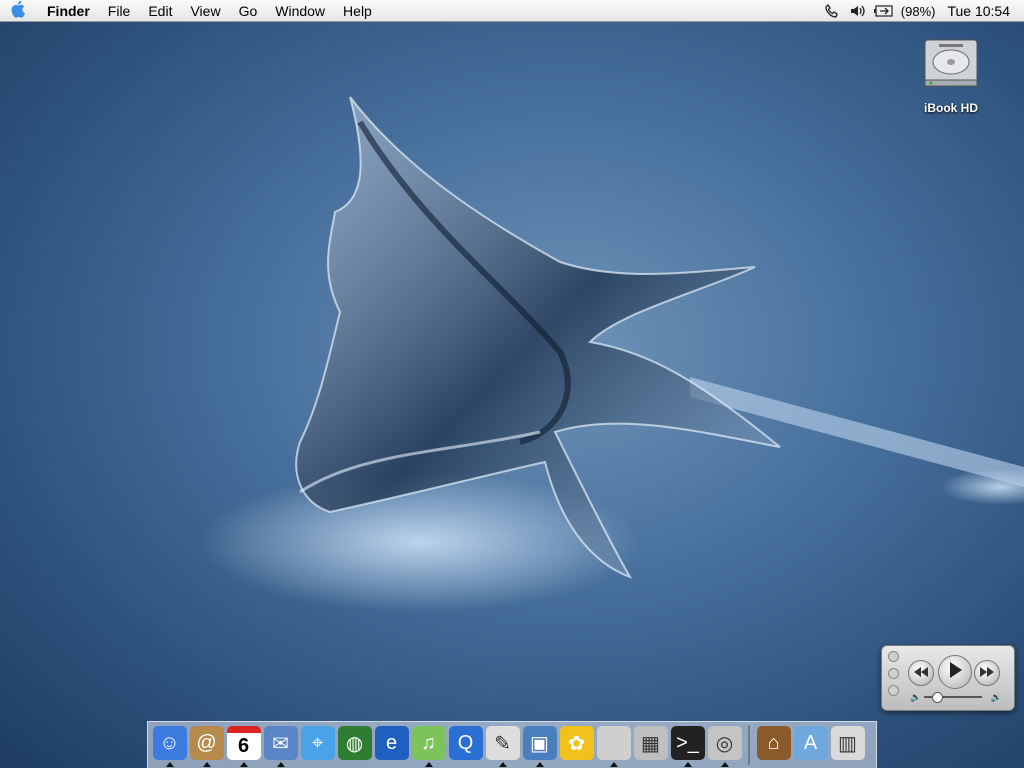  I want to click on desktop-icon-ibook-hd: iBook HD, so click(951, 75).